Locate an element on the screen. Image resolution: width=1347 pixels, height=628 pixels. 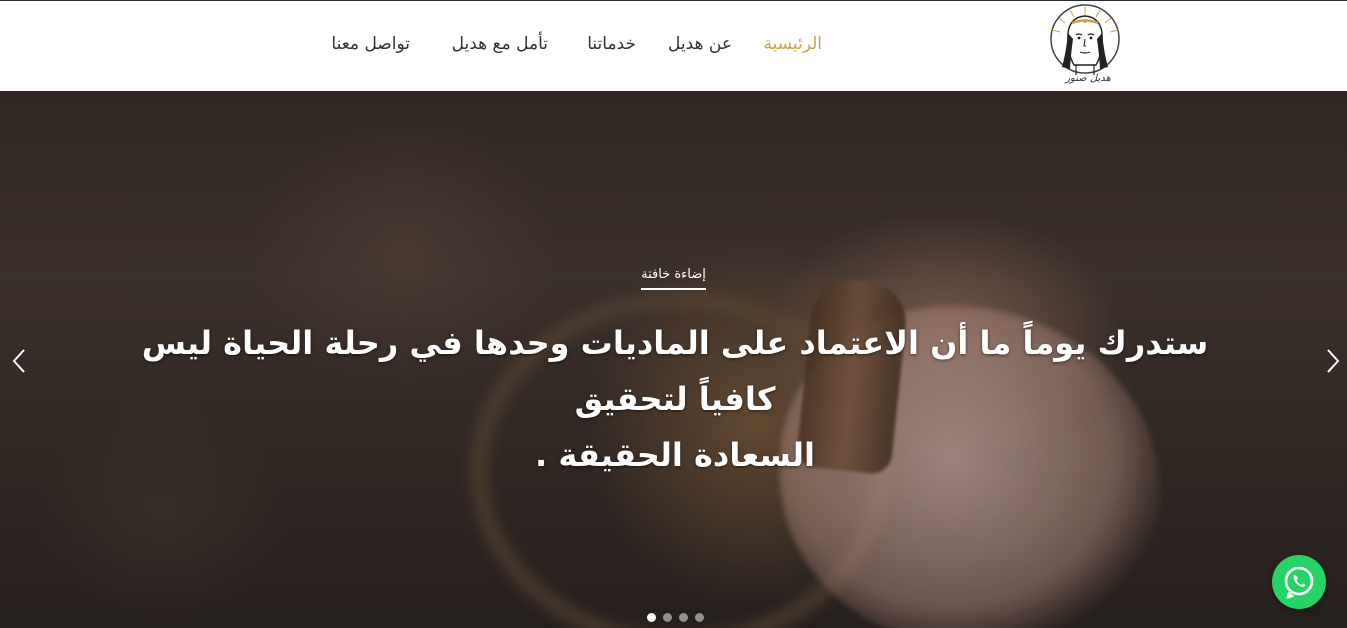
whatsapp-icon is located at coordinates (1299, 582).